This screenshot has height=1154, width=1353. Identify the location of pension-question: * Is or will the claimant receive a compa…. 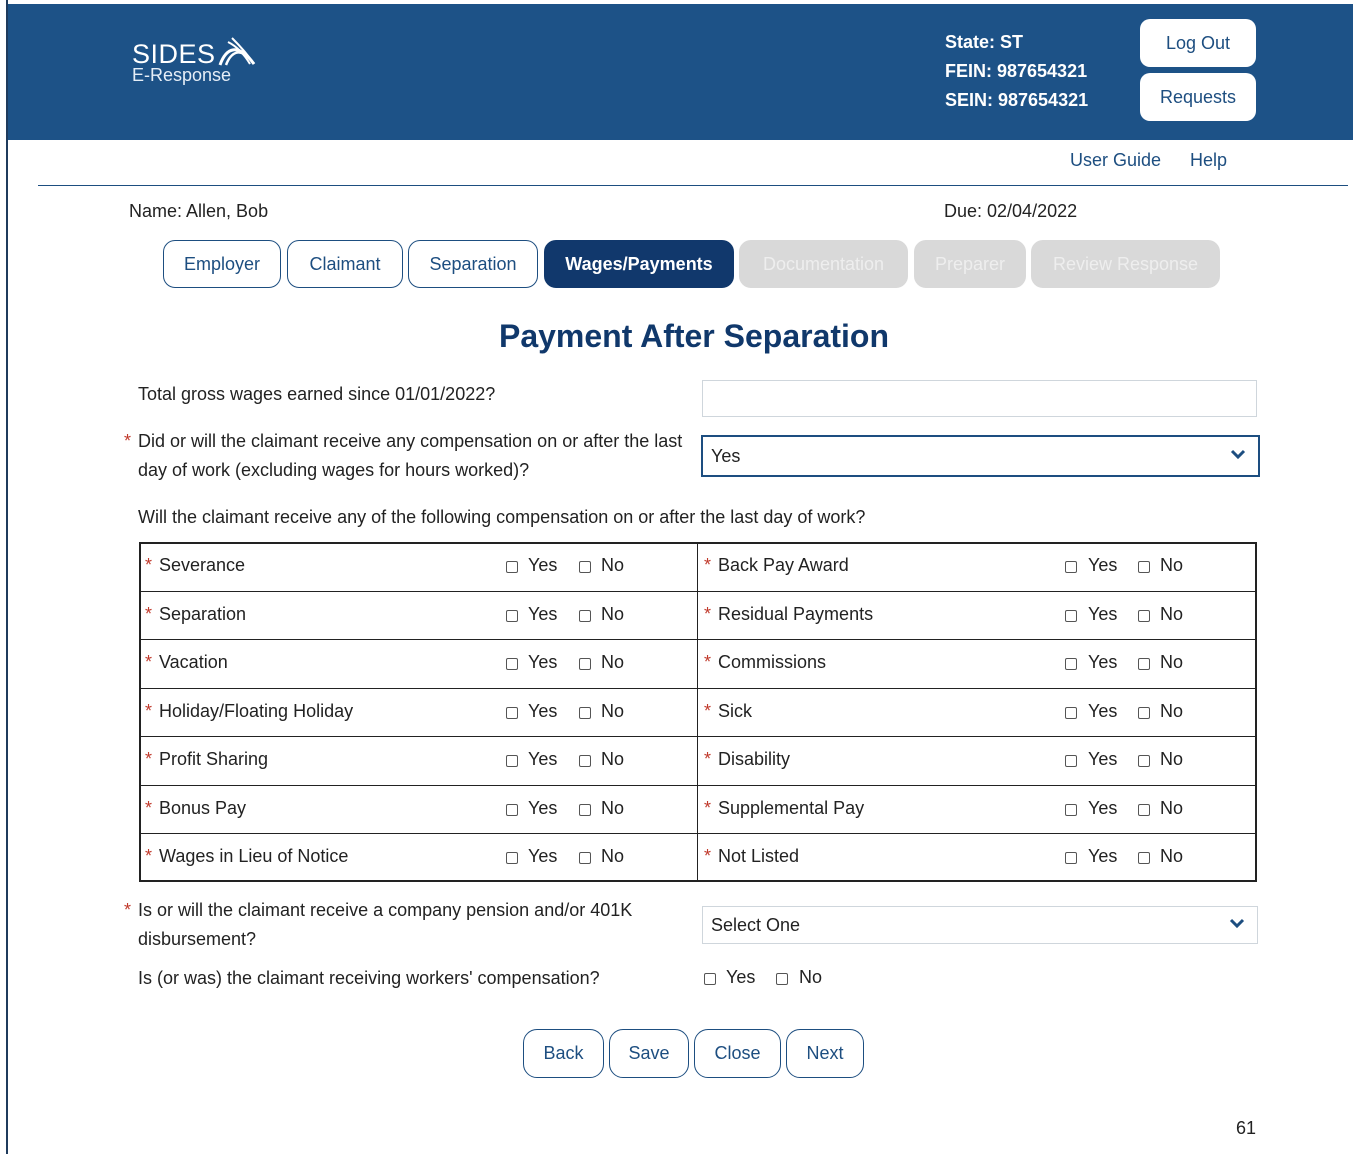
(411, 925).